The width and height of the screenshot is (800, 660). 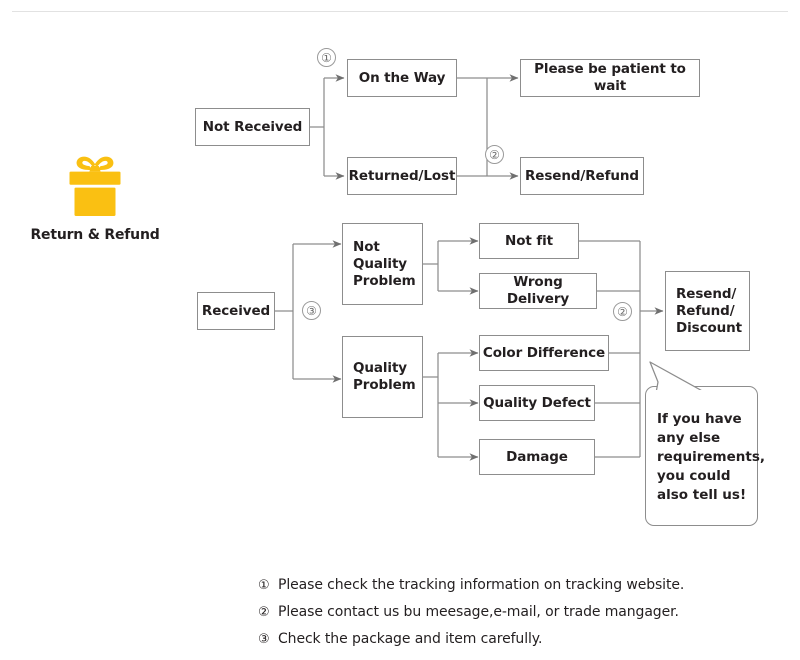 What do you see at coordinates (544, 353) in the screenshot?
I see `node-reason-color-difference: Color Difference` at bounding box center [544, 353].